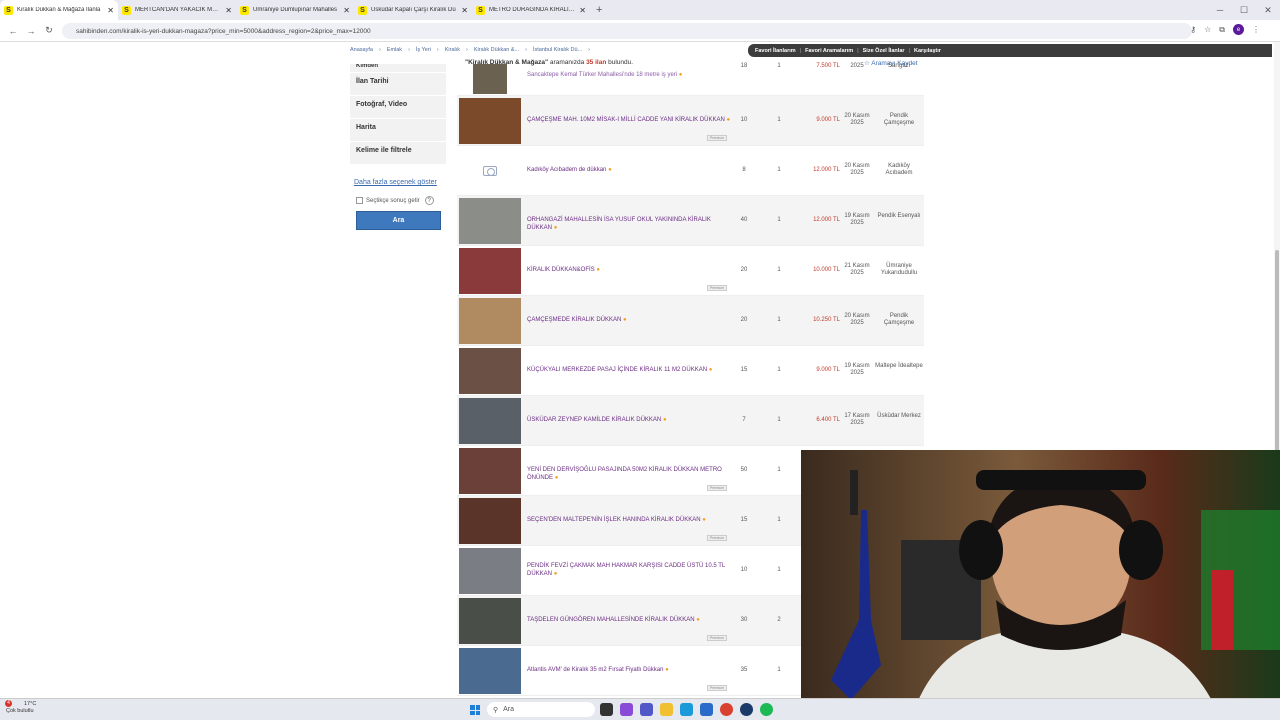 The width and height of the screenshot is (1280, 720). Describe the element at coordinates (541, 709) in the screenshot. I see `taskbar-search: ⚲ Ara` at that location.